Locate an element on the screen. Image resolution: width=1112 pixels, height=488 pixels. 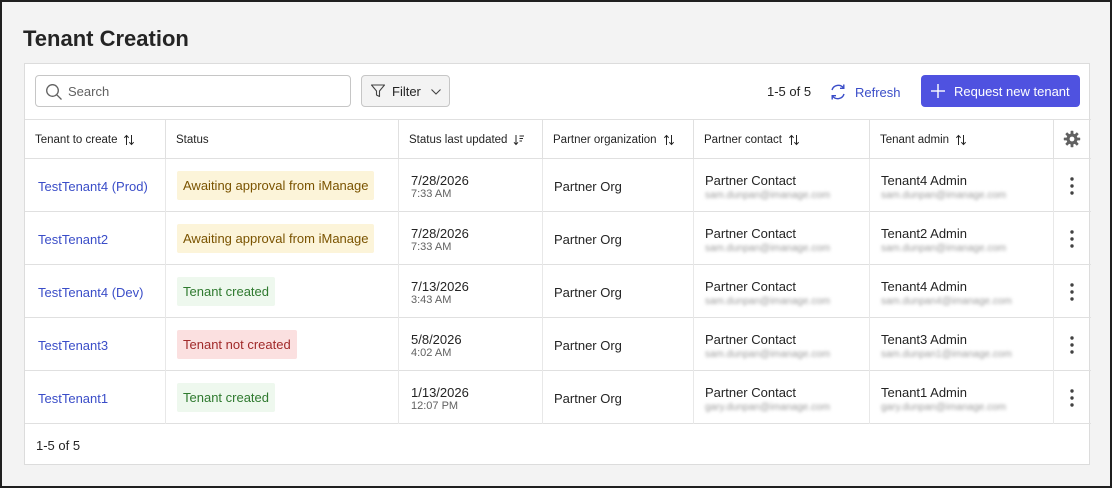
cell-tenant: TestTenant4 (Dev) is located at coordinates (95, 291).